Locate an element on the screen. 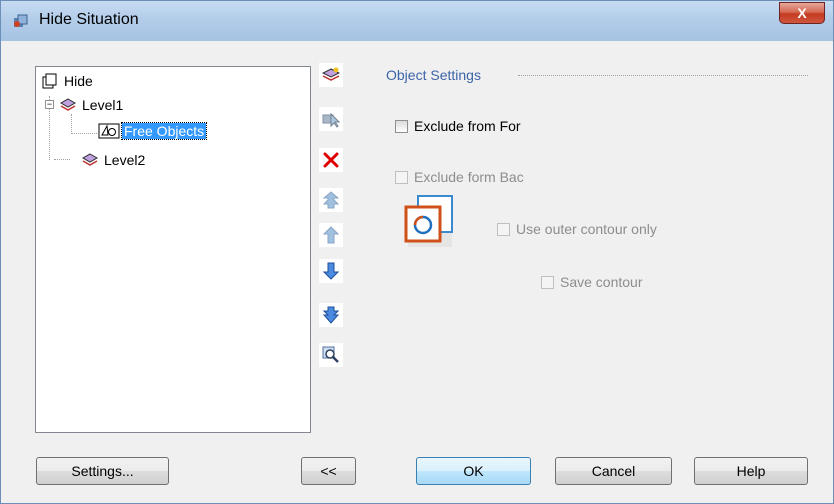 The width and height of the screenshot is (834, 504). move-top-icon is located at coordinates (331, 200).